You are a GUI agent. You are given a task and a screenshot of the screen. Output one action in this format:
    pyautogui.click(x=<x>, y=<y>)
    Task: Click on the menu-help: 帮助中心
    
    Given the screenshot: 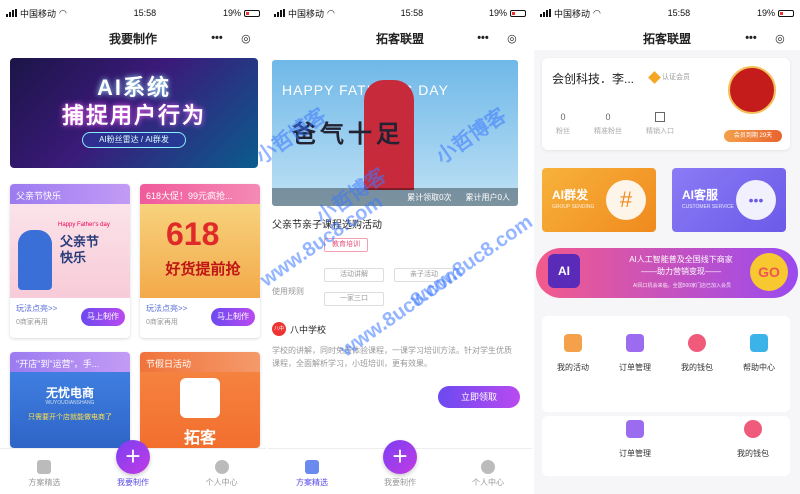 What is the action you would take?
    pyautogui.click(x=759, y=353)
    